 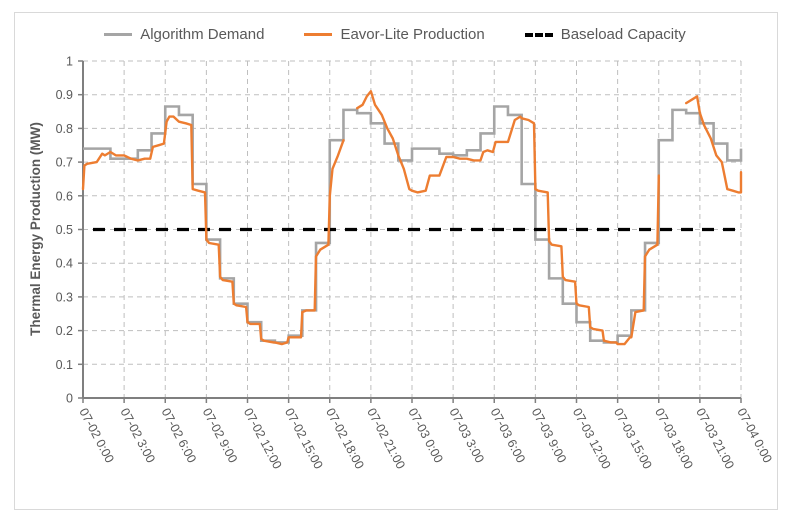 I want to click on x-tick-label: 07-02 12:00, so click(x=263, y=439).